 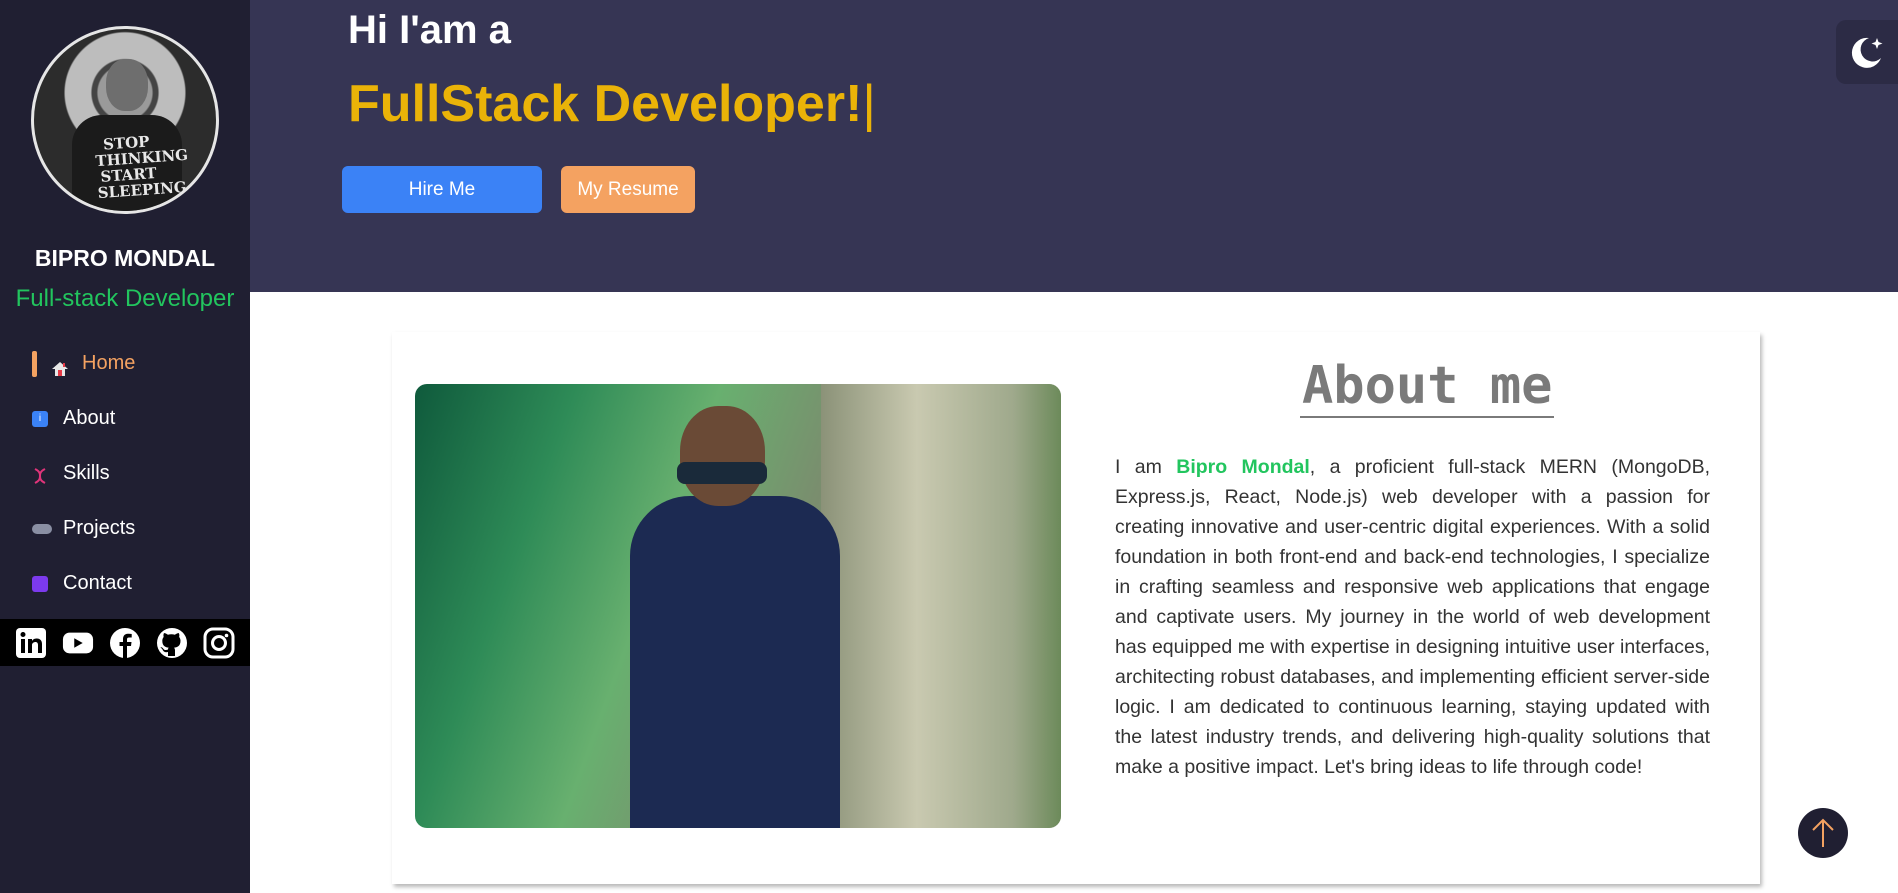 What do you see at coordinates (125, 418) in the screenshot?
I see `sidebar-item-about: i About` at bounding box center [125, 418].